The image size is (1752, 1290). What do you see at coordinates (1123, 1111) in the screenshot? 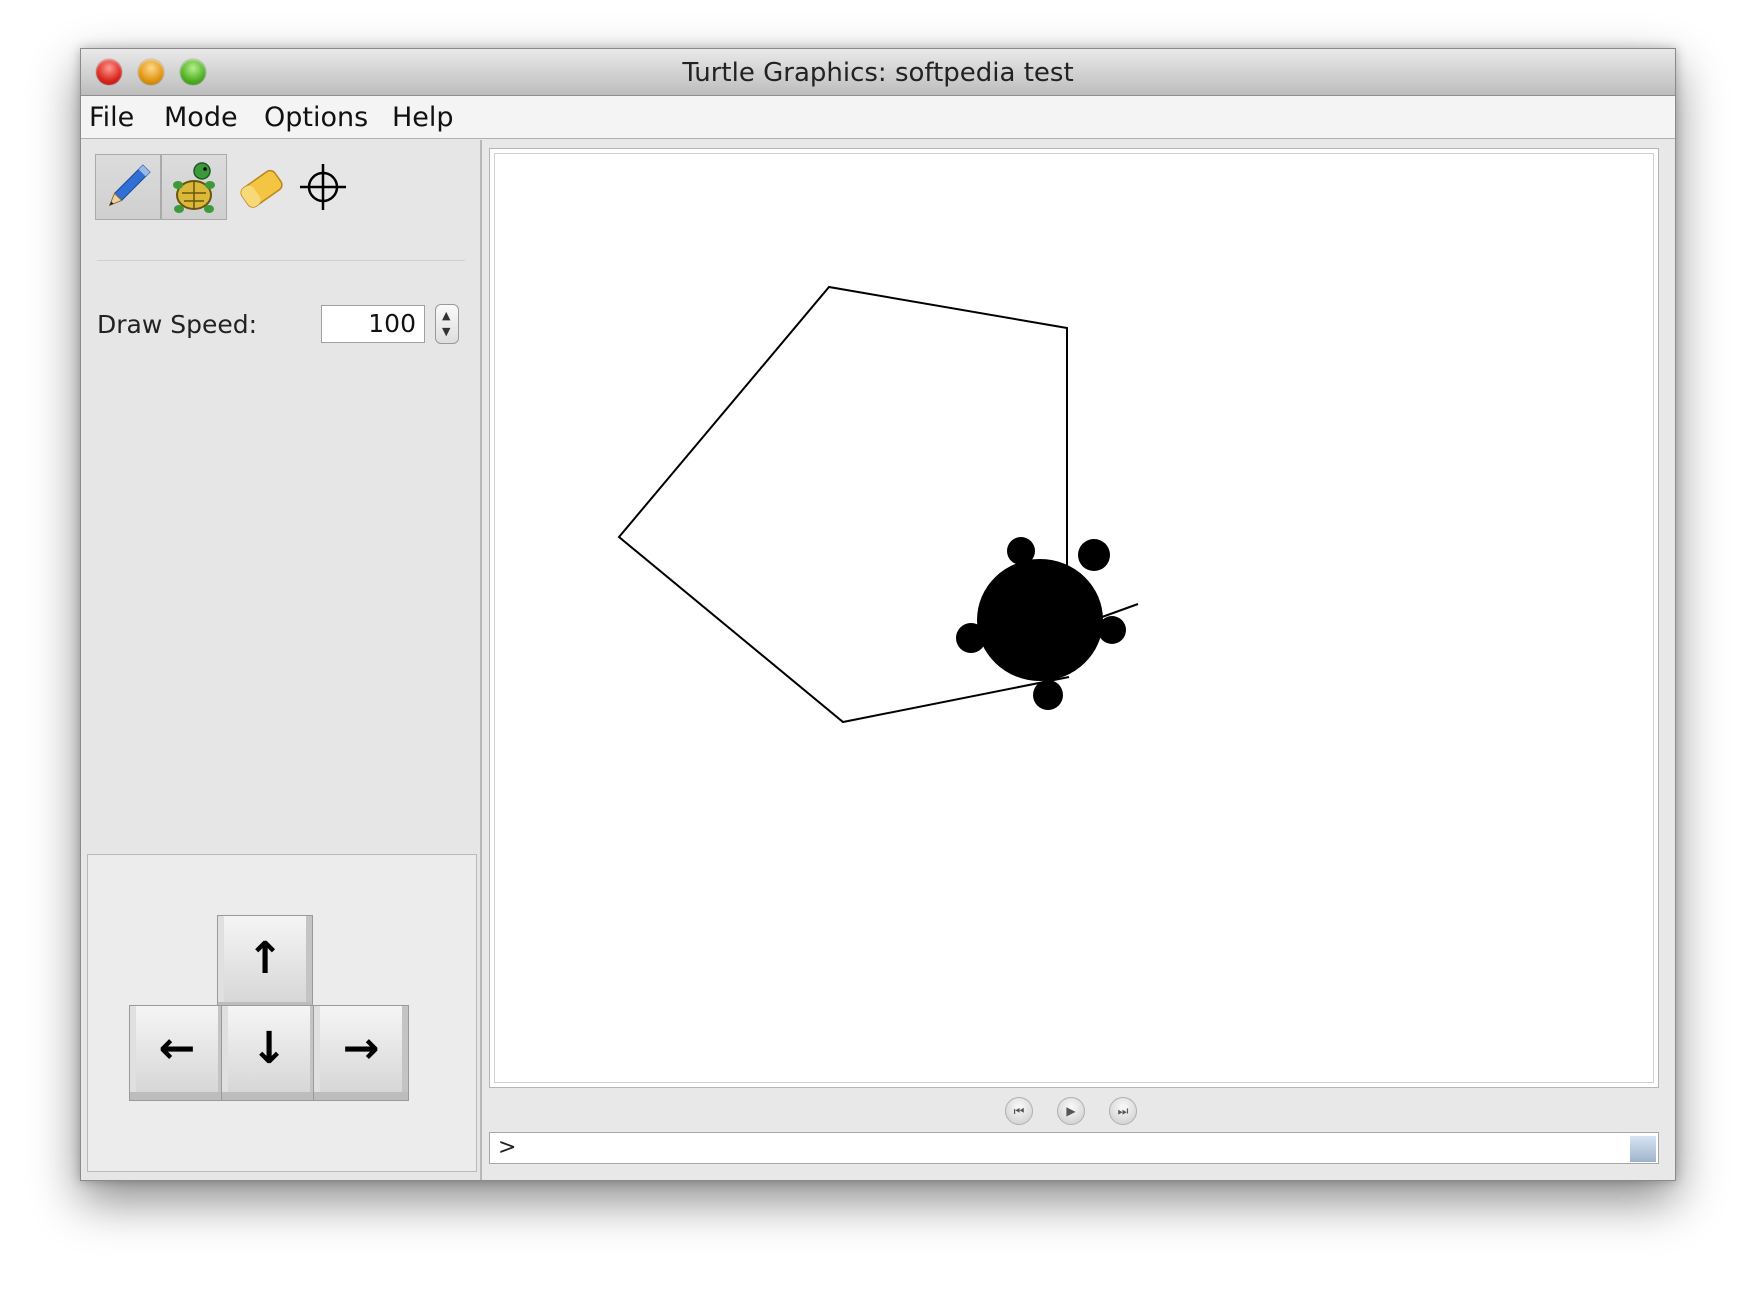
I see `fast-forward-button: ⏭` at bounding box center [1123, 1111].